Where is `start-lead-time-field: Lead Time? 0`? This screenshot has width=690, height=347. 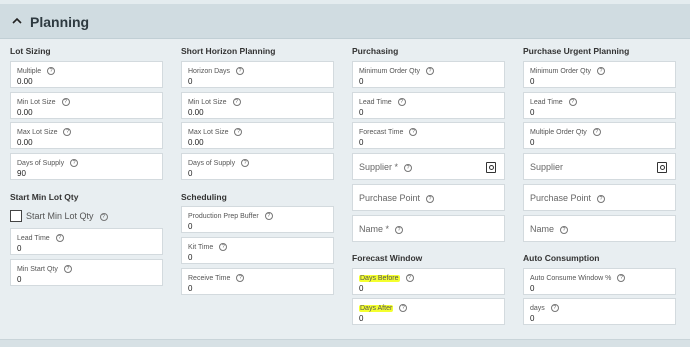
start-lead-time-field: Lead Time? 0 is located at coordinates (86, 241).